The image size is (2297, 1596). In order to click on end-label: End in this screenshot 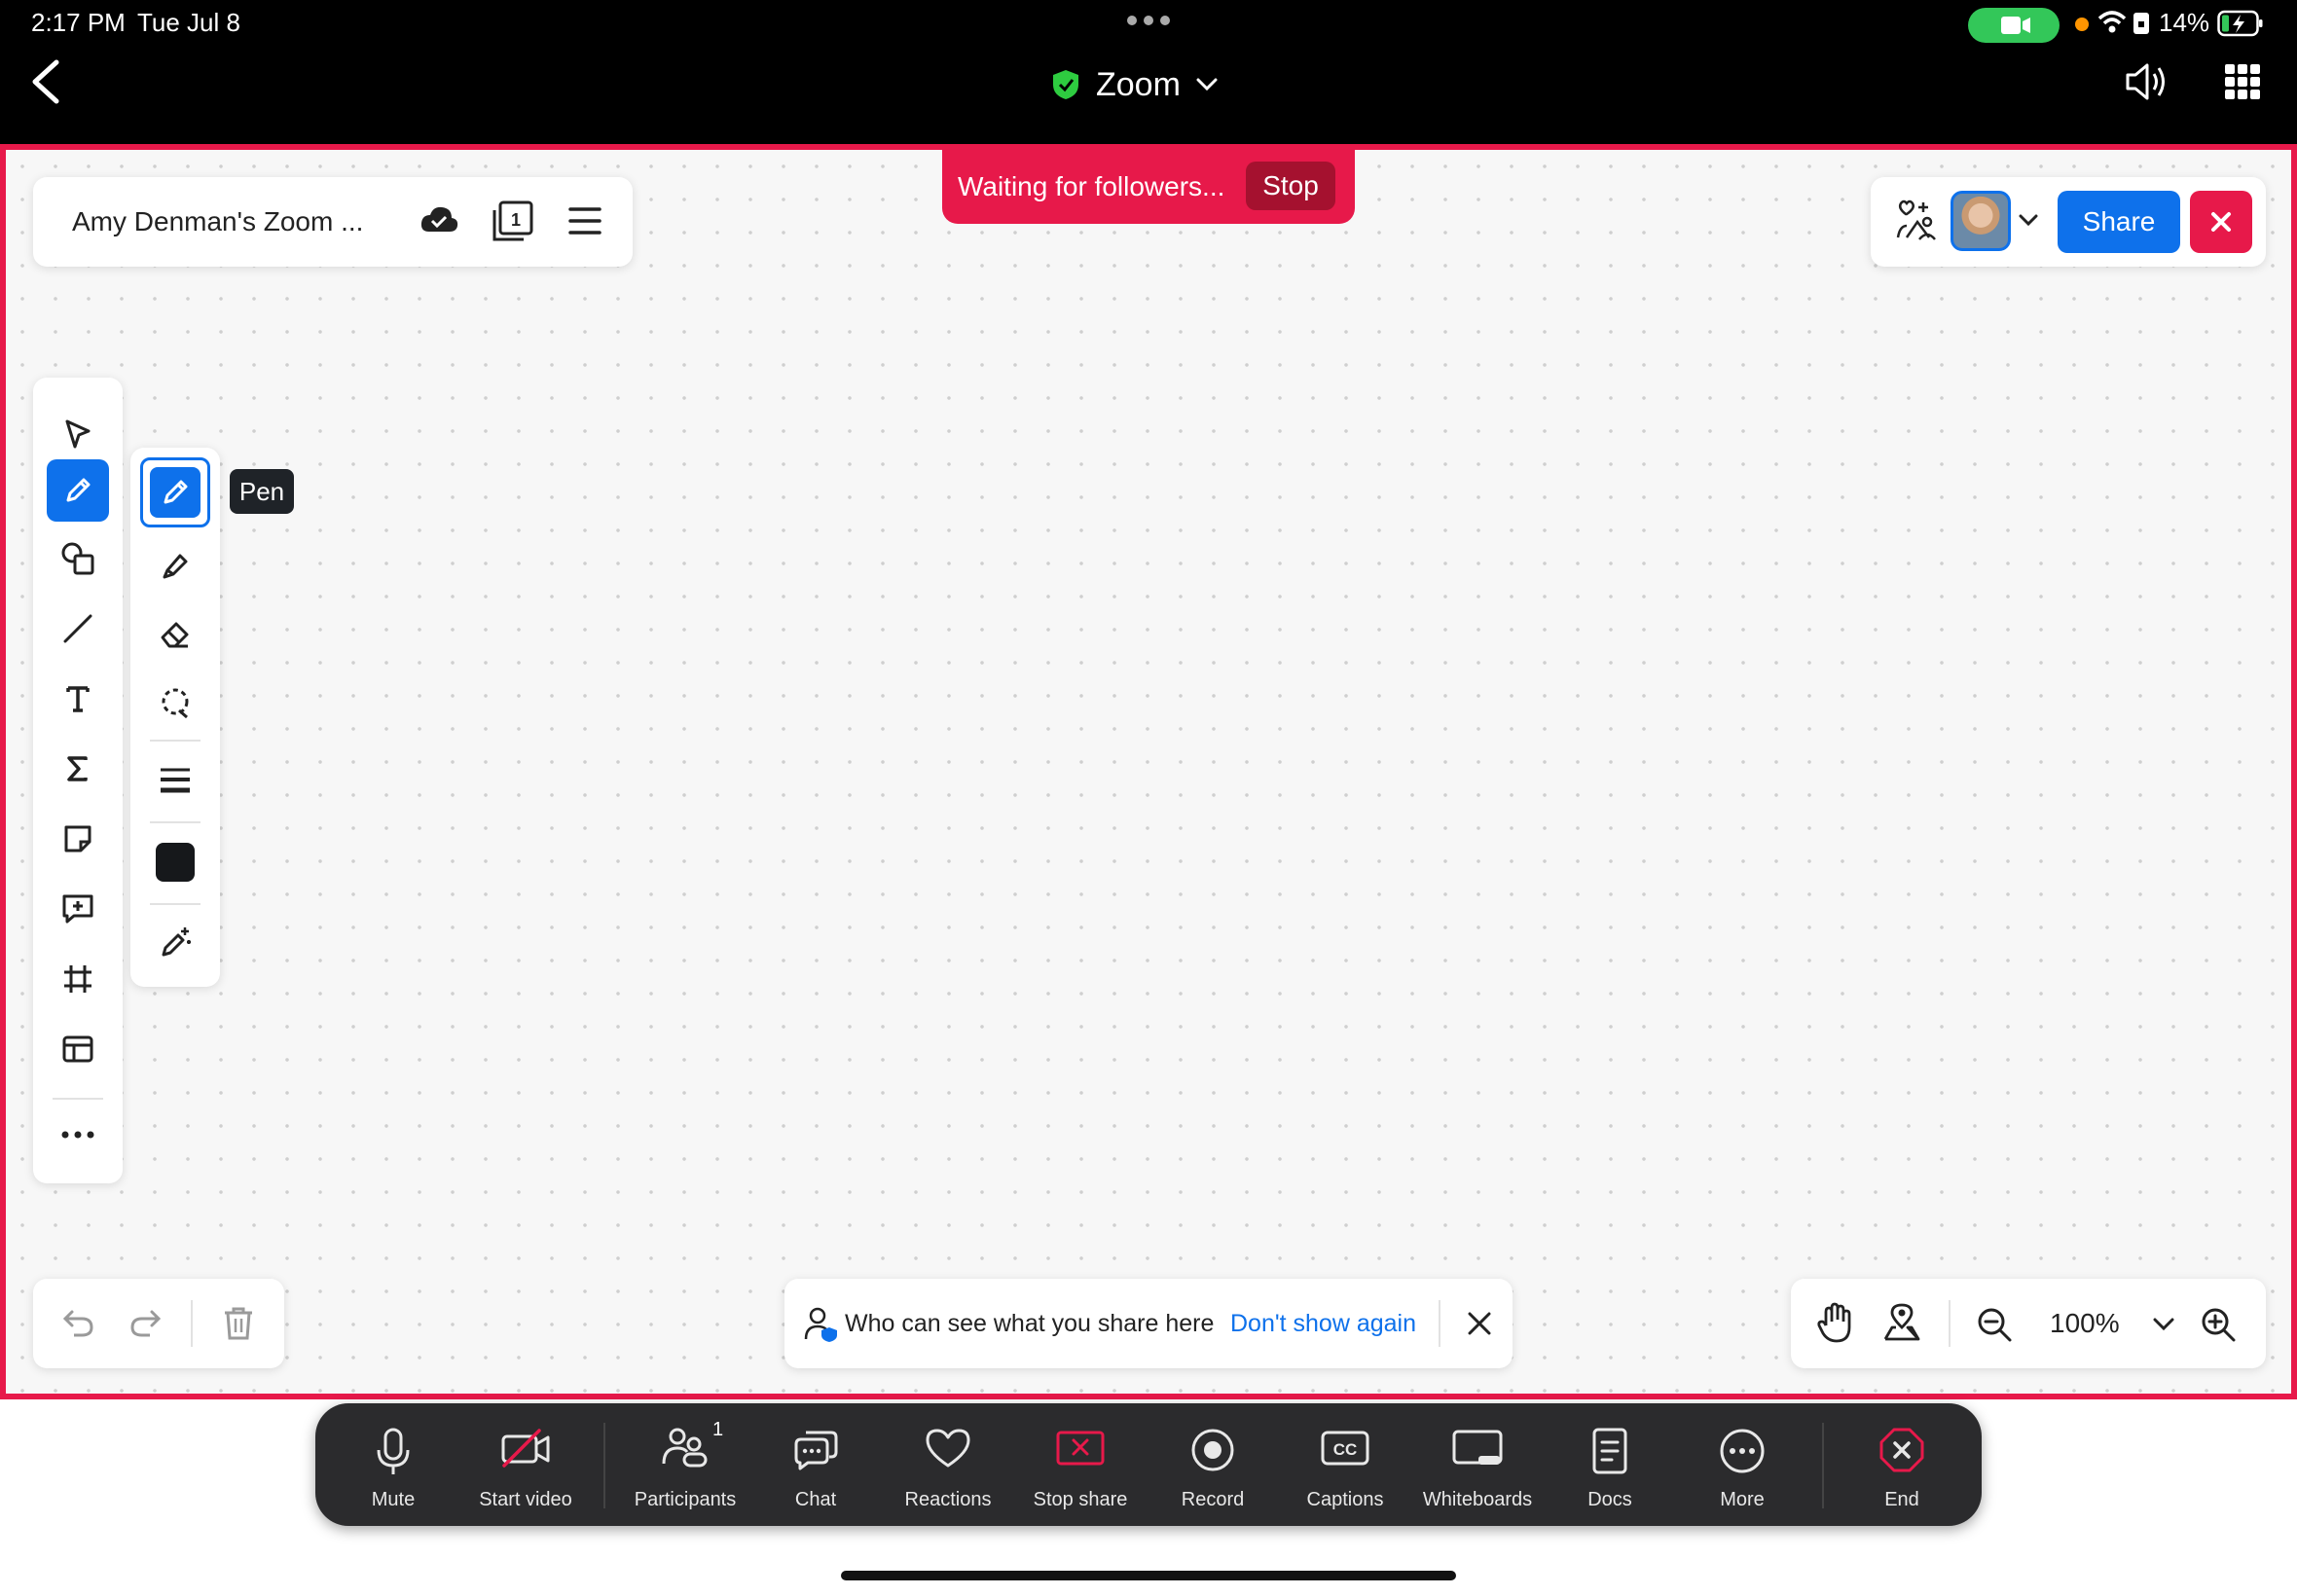, I will do `click(1901, 1499)`.